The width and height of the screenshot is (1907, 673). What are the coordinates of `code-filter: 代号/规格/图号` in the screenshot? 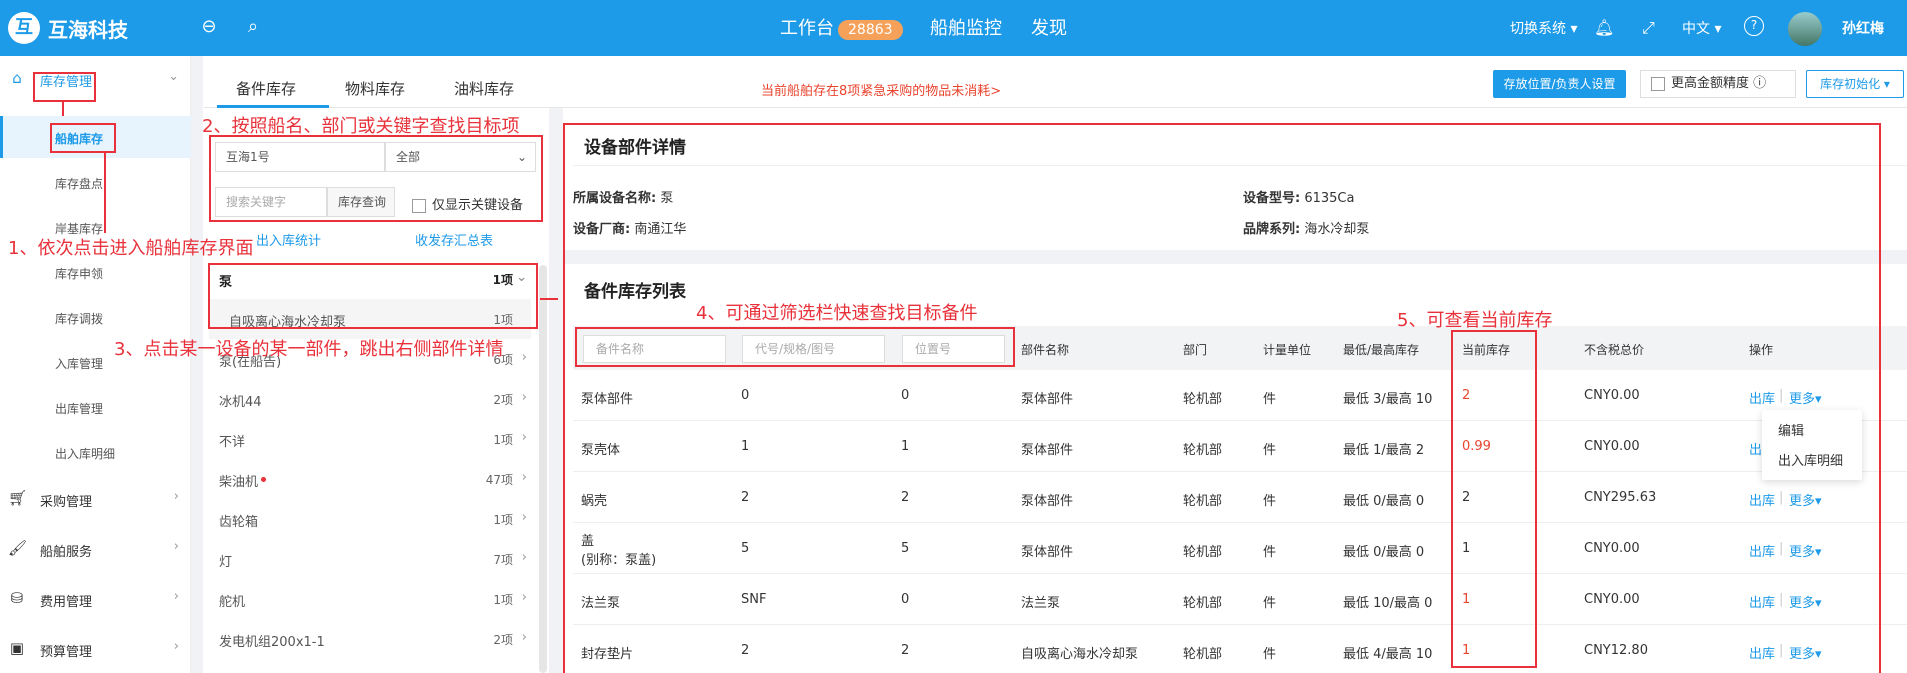 It's located at (813, 349).